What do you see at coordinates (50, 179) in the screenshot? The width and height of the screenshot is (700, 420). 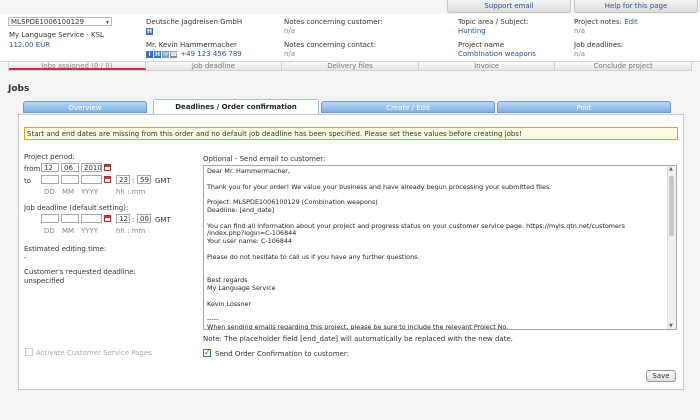 I see `to-day-input` at bounding box center [50, 179].